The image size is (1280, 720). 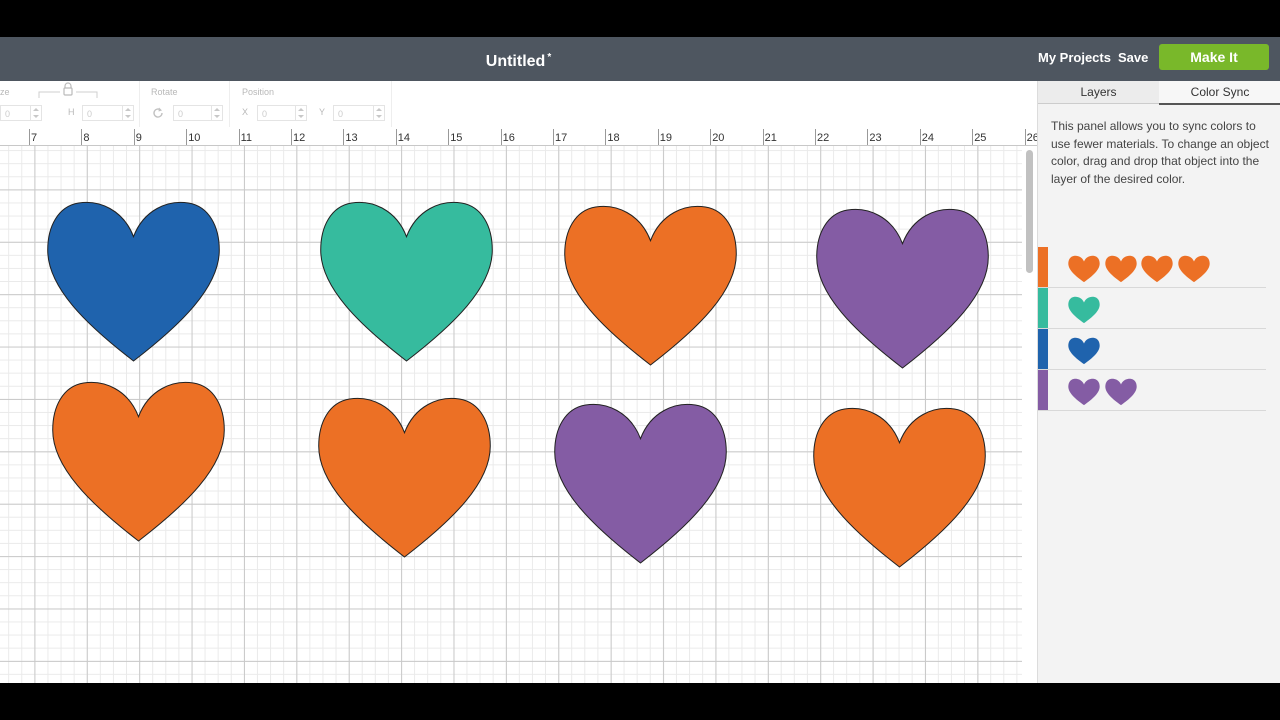 What do you see at coordinates (8, 114) in the screenshot?
I see `width-value: 0` at bounding box center [8, 114].